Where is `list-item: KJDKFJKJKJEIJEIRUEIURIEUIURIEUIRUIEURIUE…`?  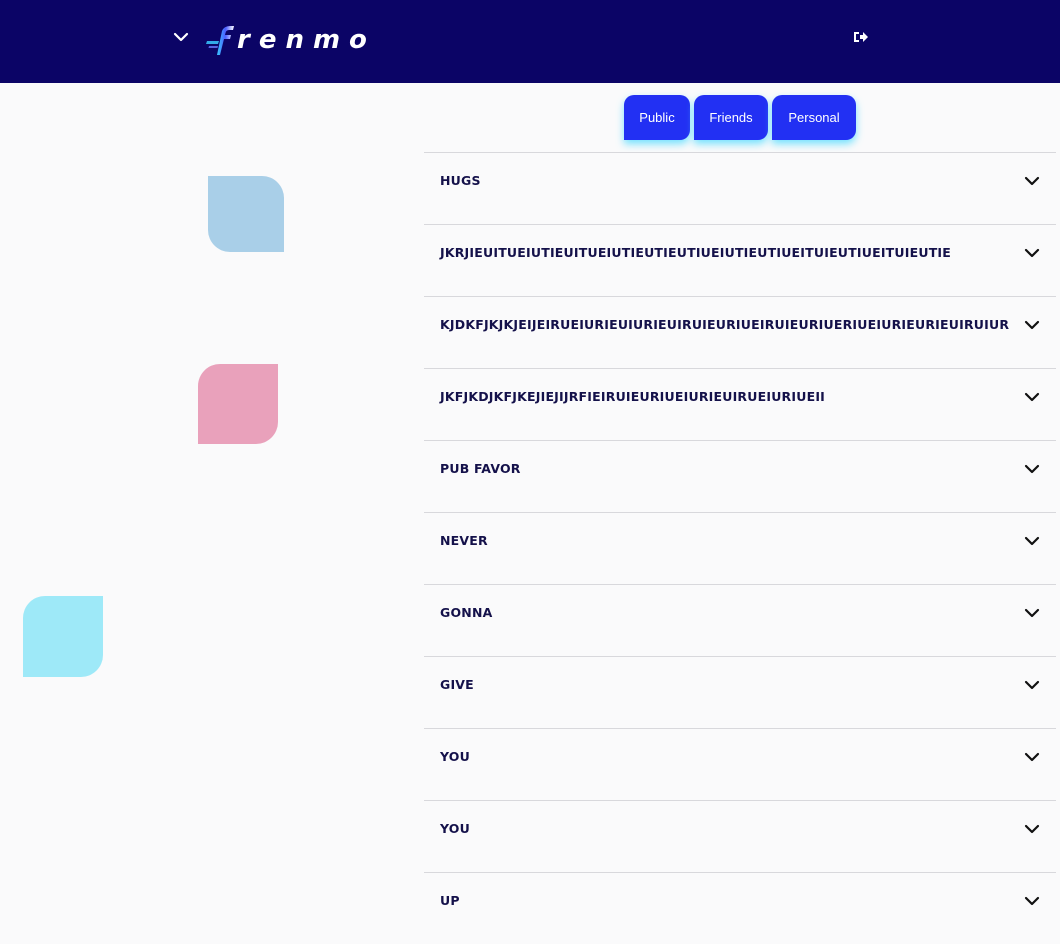 list-item: KJDKFJKJKJEIJEIRUEIURIEUIURIEUIRUIEURIUE… is located at coordinates (740, 332).